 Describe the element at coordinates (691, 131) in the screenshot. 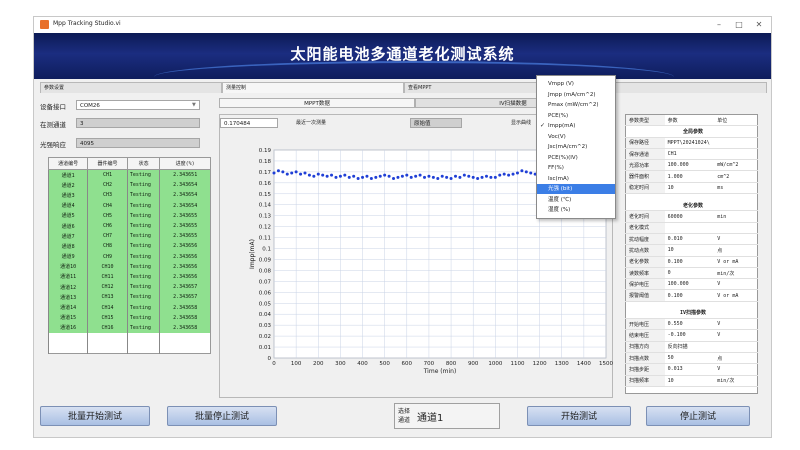

I see `param-section-row: 全局参数` at that location.